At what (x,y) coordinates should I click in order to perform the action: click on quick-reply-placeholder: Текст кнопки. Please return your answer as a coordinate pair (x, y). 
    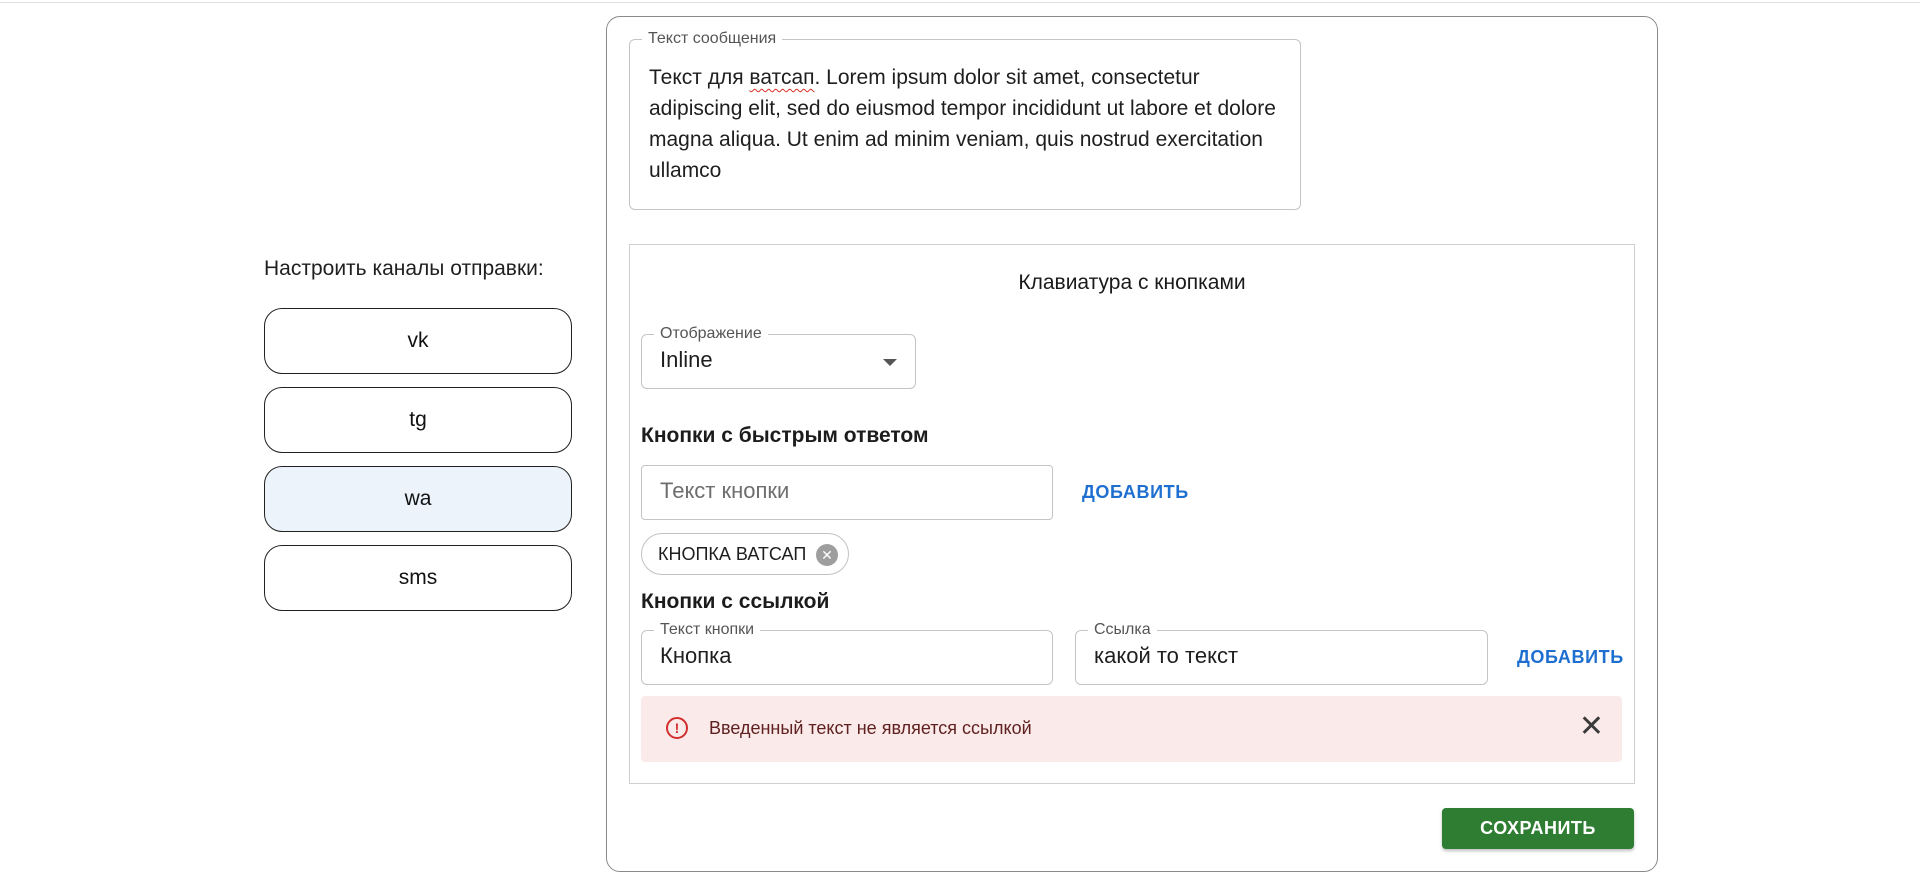
    Looking at the image, I should click on (725, 490).